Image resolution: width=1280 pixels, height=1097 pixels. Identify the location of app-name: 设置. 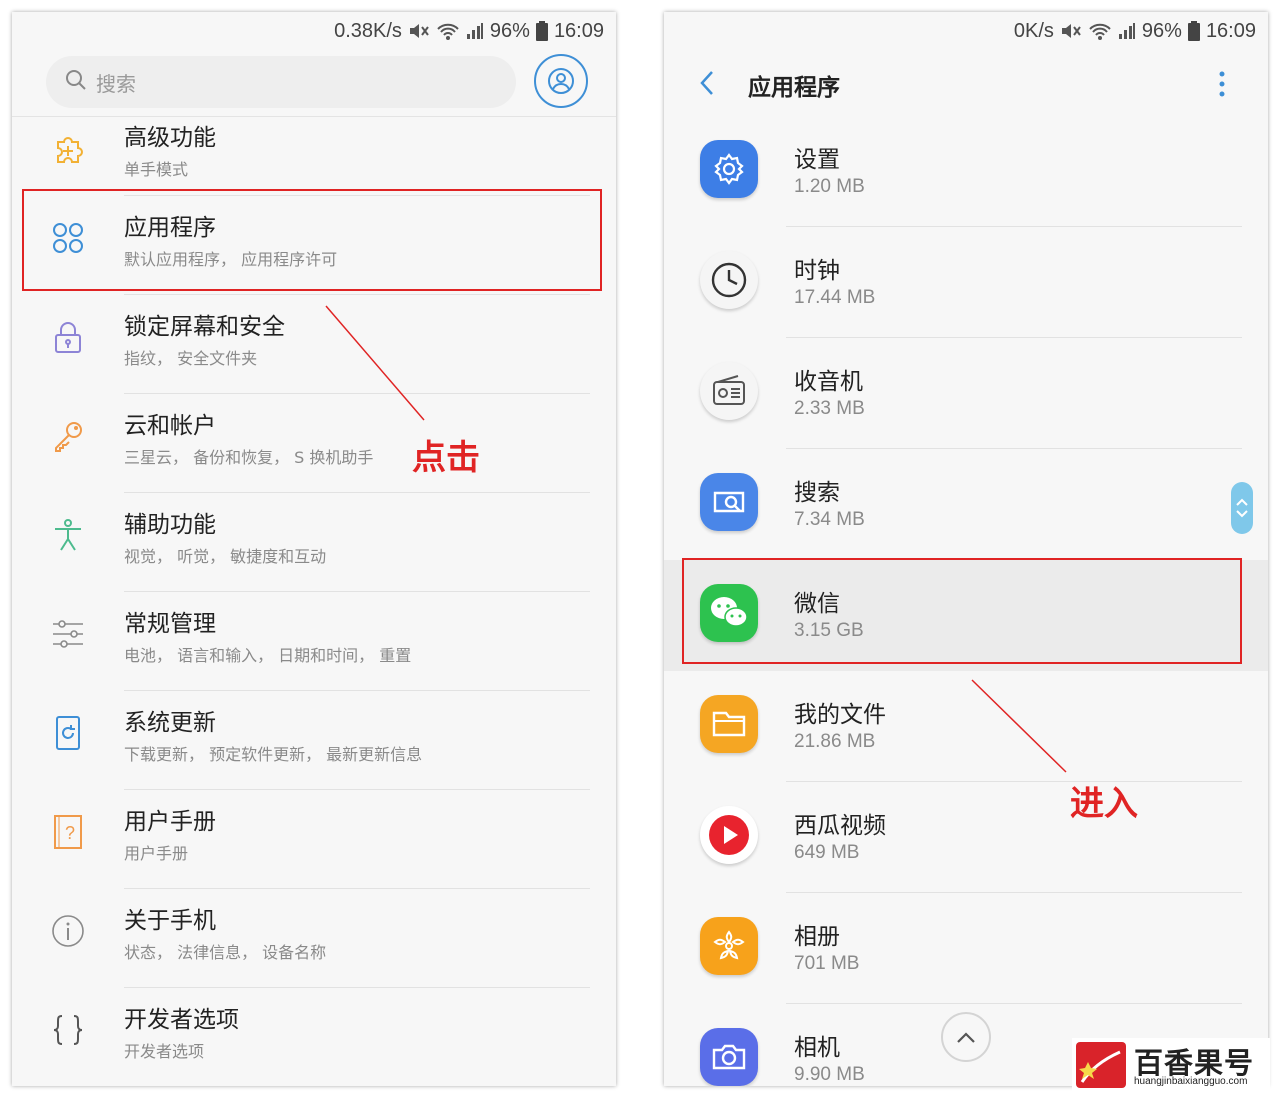
(817, 160).